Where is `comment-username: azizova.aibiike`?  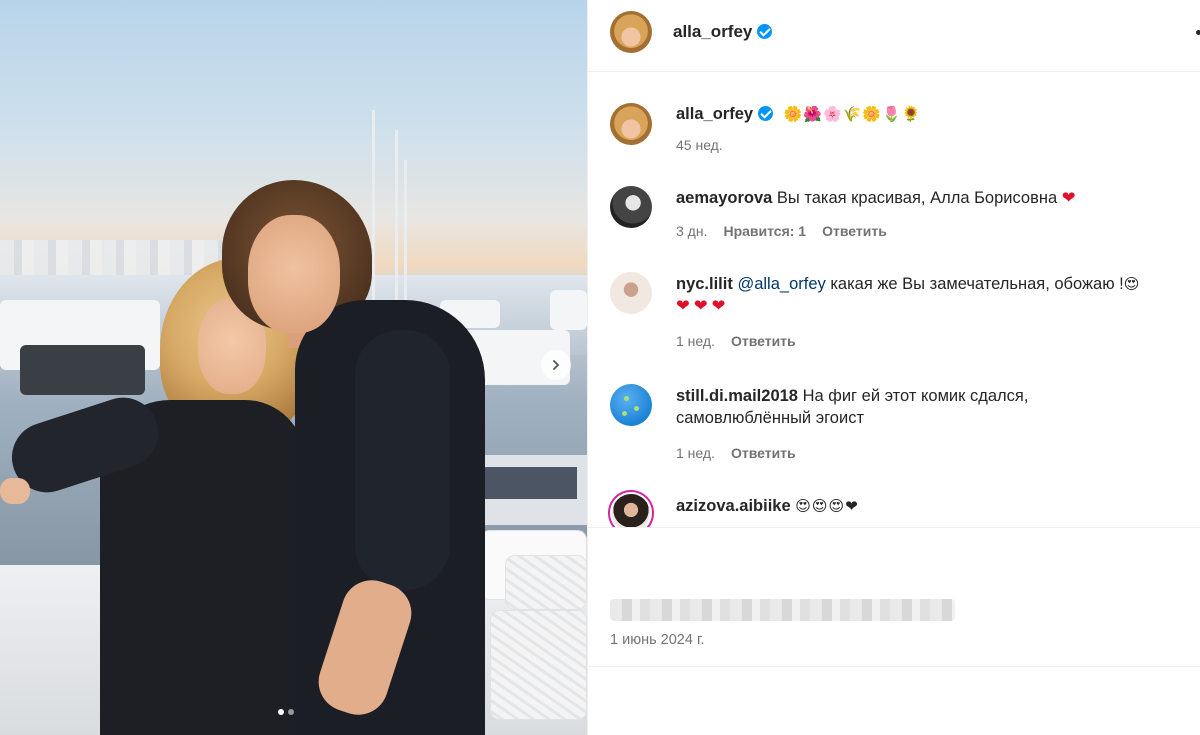
comment-username: azizova.aibiike is located at coordinates (733, 506).